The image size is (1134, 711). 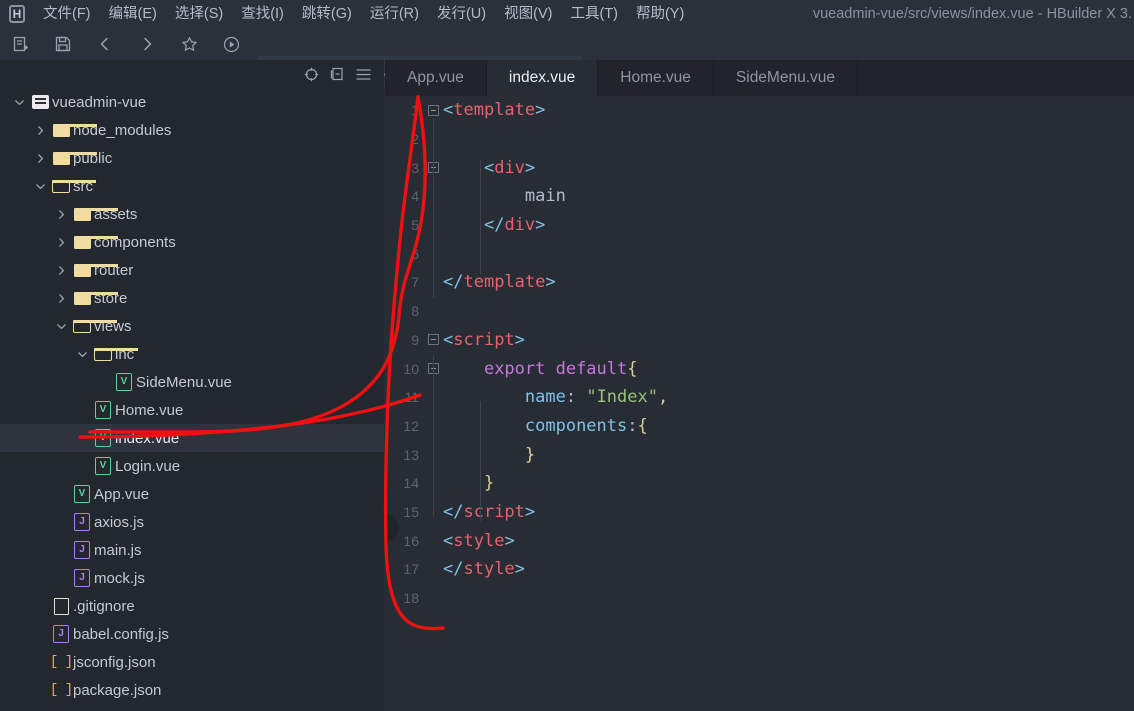 What do you see at coordinates (262, 14) in the screenshot?
I see `menu-find: 查找(I)` at bounding box center [262, 14].